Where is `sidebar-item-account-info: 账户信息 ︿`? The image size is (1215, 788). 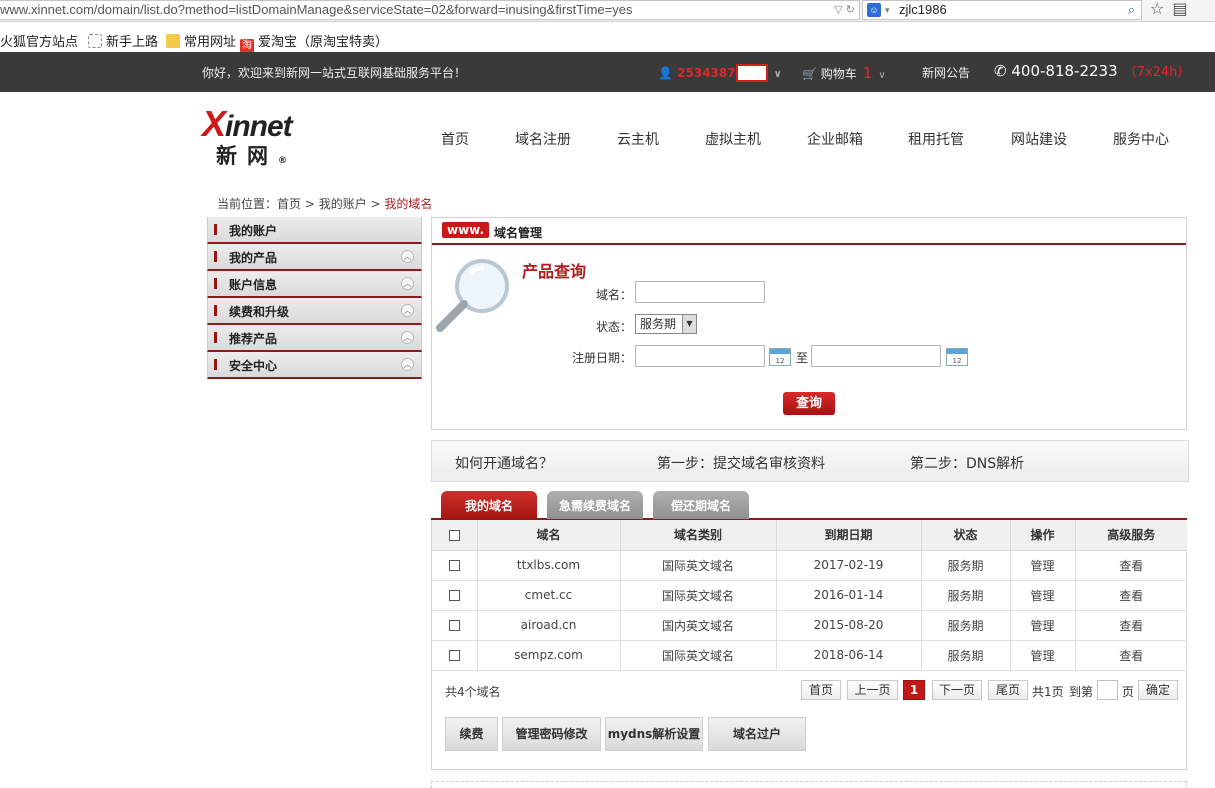
sidebar-item-account-info: 账户信息 ︿ is located at coordinates (314, 284).